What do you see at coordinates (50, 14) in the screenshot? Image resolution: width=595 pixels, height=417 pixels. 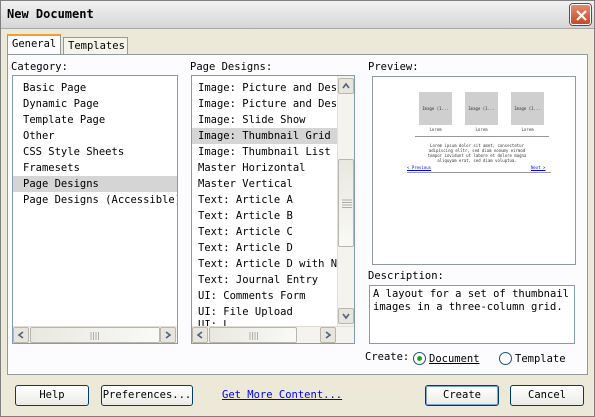 I see `window-title: New Document` at bounding box center [50, 14].